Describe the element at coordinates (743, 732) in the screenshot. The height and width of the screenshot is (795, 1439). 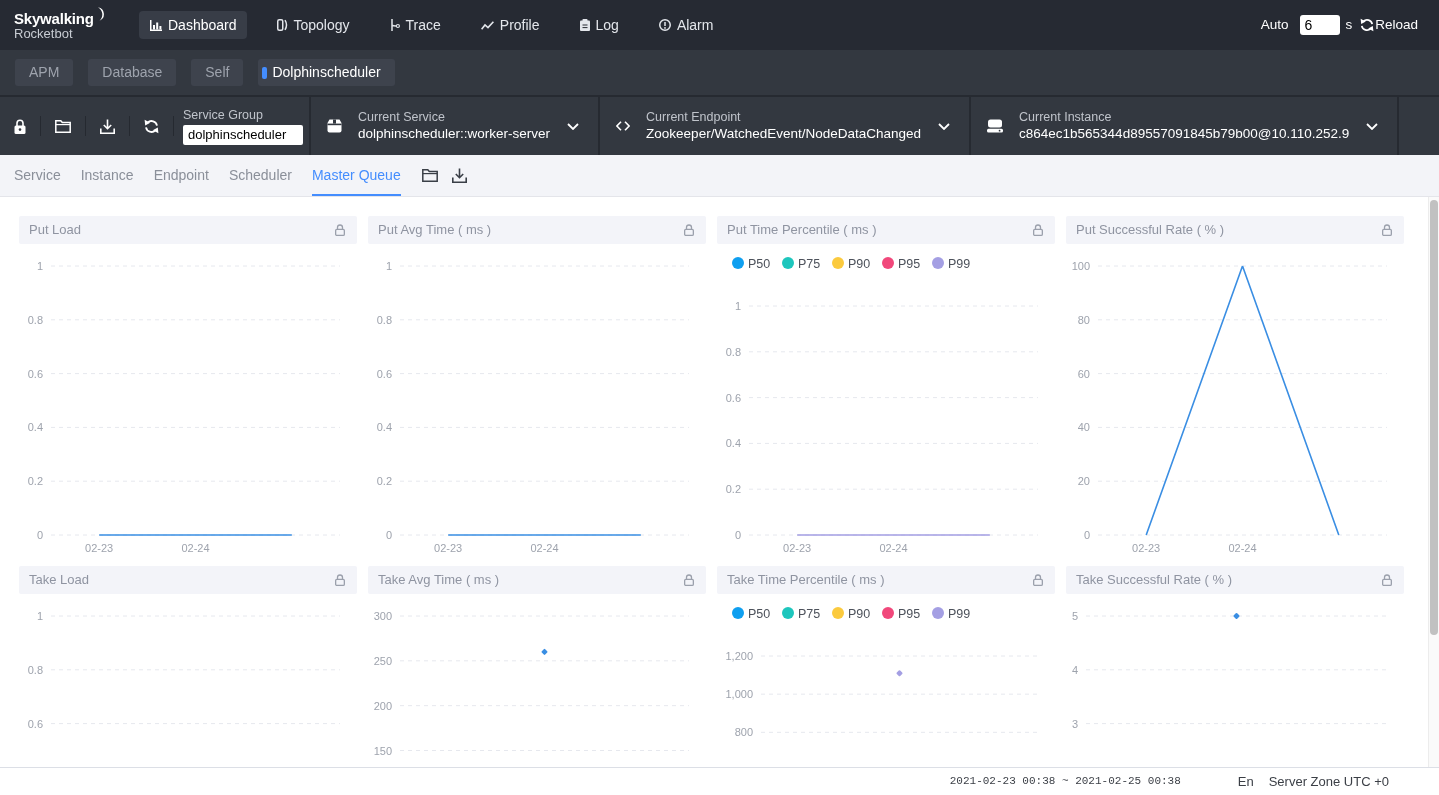
I see `axis-label: 800` at that location.